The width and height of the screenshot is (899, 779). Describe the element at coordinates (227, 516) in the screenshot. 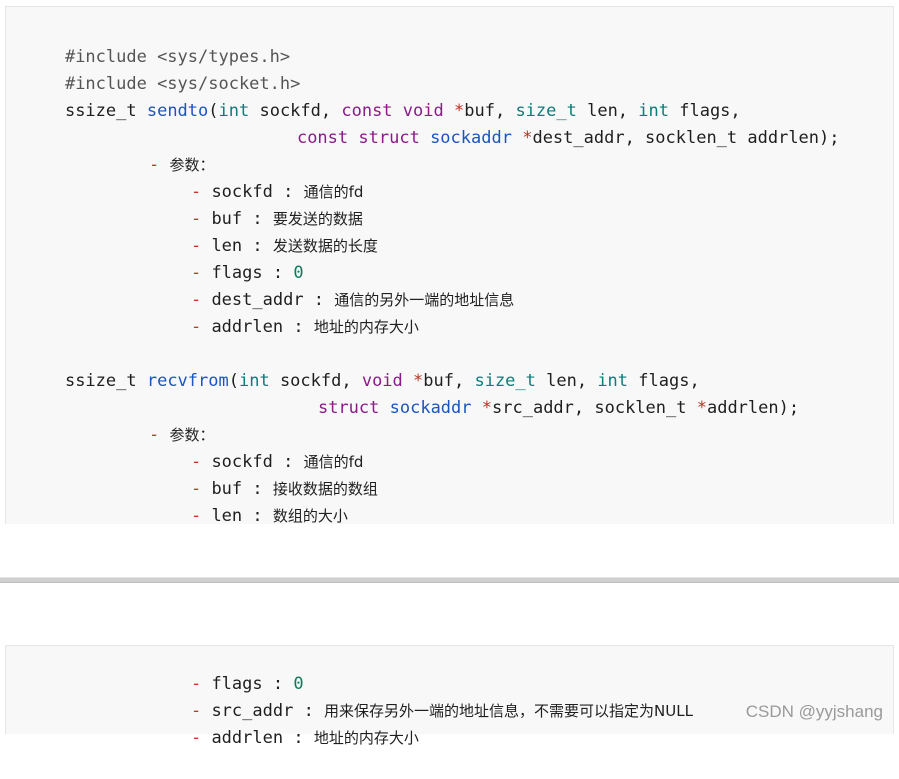

I see `param-name: len` at that location.